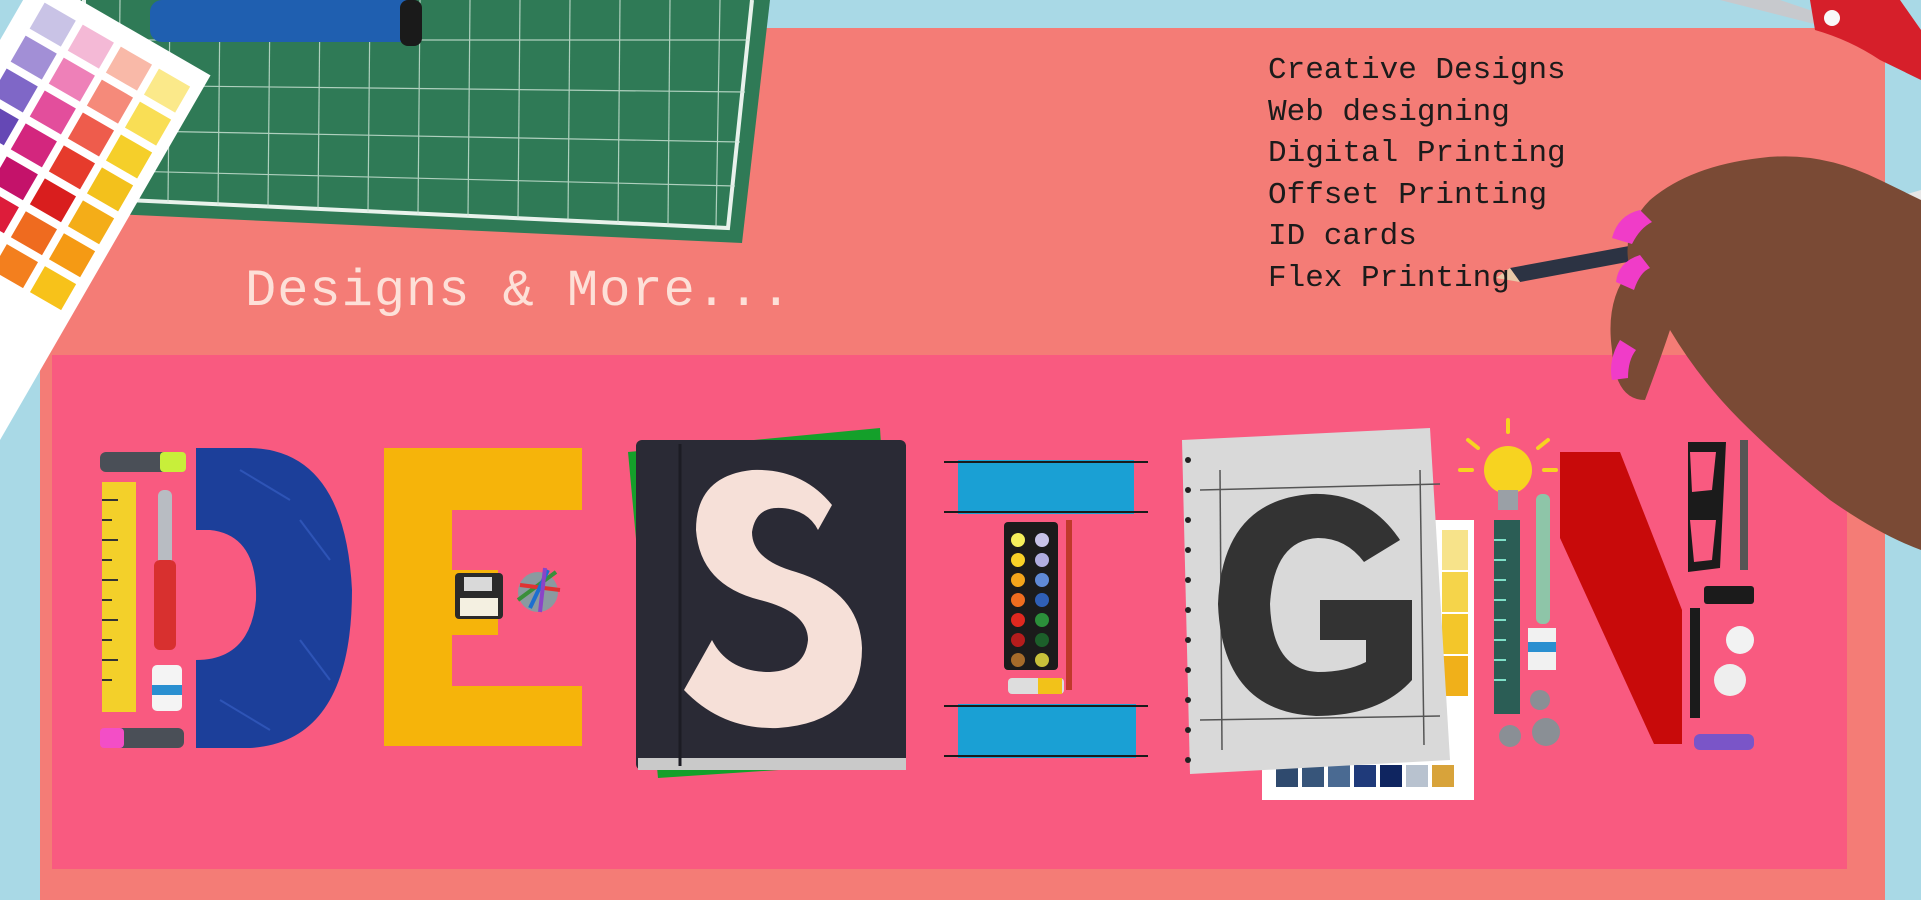 This screenshot has width=1921, height=900. What do you see at coordinates (1342, 236) in the screenshot?
I see `service-item: ID cards` at bounding box center [1342, 236].